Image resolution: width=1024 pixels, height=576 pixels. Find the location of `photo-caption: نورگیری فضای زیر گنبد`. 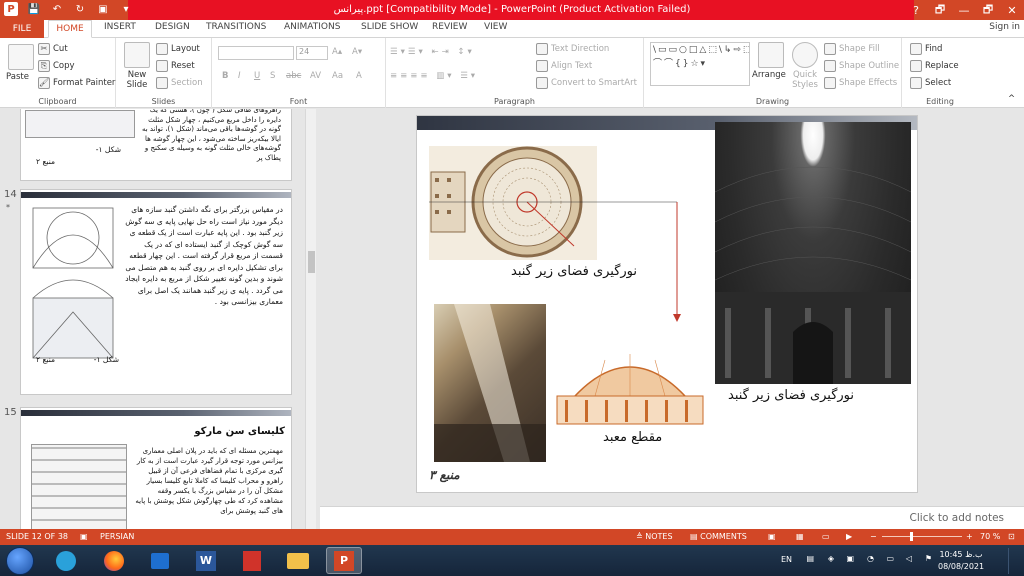

photo-caption: نورگیری فضای زیر گنبد is located at coordinates (791, 395).